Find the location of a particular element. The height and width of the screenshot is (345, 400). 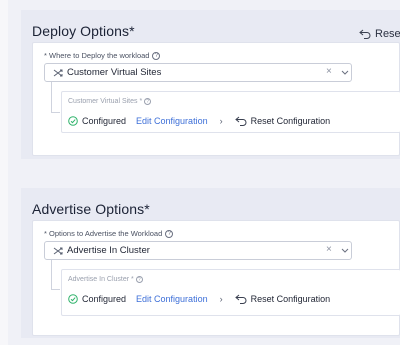

deploy-options-header: Deploy Options* Reset a is located at coordinates (210, 26).